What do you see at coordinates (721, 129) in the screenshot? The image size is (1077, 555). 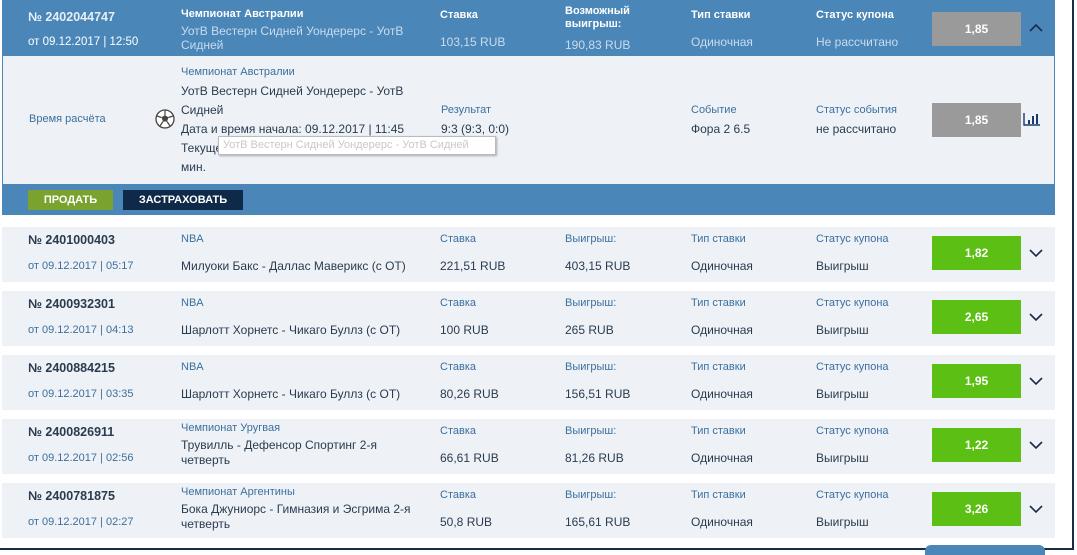 I see `event-value: Фора 2 6.5` at bounding box center [721, 129].